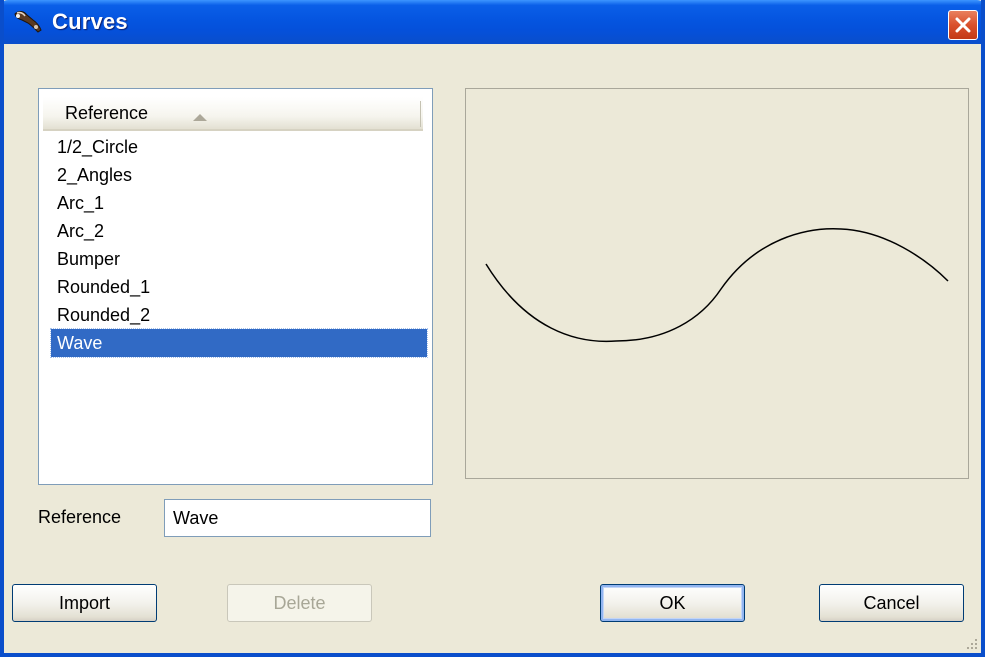 This screenshot has width=985, height=657. Describe the element at coordinates (239, 203) in the screenshot. I see `list-item: Arc_1` at that location.